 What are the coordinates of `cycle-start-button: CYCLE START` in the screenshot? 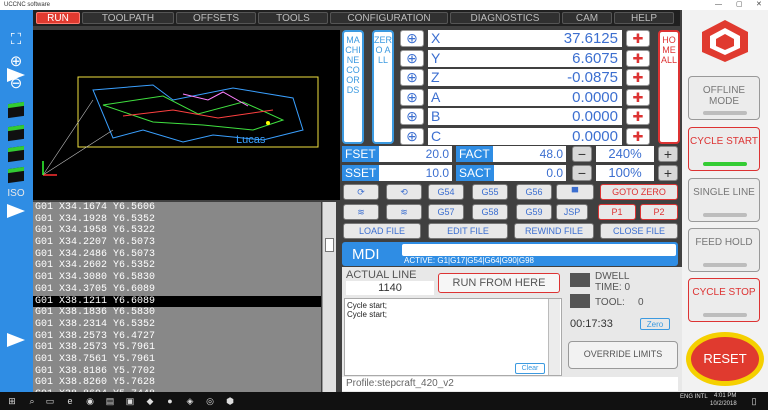 It's located at (724, 149).